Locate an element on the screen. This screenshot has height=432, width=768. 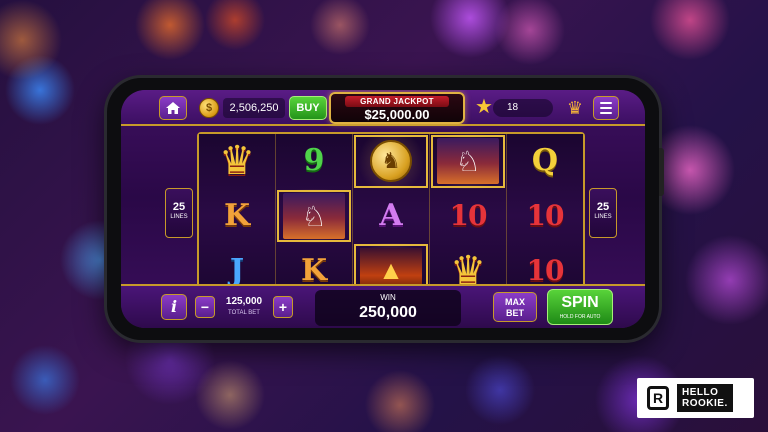
max-bet-button: MAX BET is located at coordinates (515, 307).